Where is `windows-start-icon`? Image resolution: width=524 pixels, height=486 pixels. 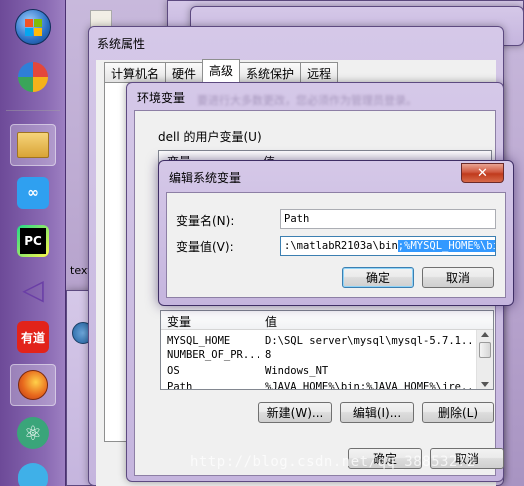
windows-start-icon is located at coordinates (33, 27).